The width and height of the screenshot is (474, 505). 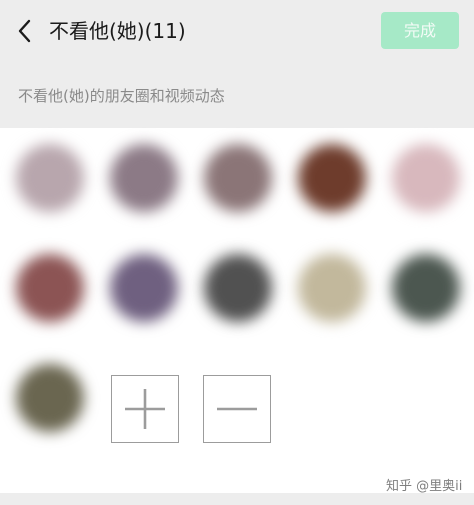 I want to click on back-button, so click(x=25, y=31).